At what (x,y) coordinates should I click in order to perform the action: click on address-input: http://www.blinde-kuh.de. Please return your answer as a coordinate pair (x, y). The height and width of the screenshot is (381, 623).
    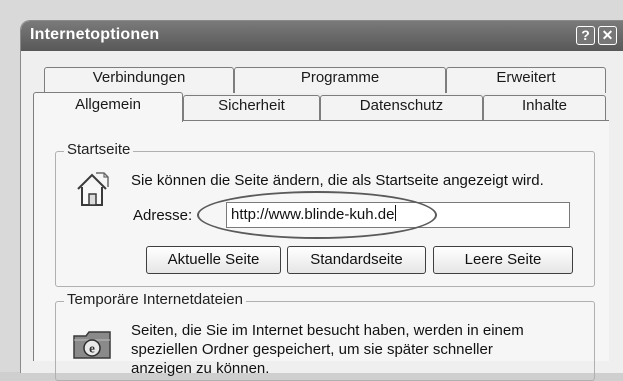
    Looking at the image, I should click on (398, 215).